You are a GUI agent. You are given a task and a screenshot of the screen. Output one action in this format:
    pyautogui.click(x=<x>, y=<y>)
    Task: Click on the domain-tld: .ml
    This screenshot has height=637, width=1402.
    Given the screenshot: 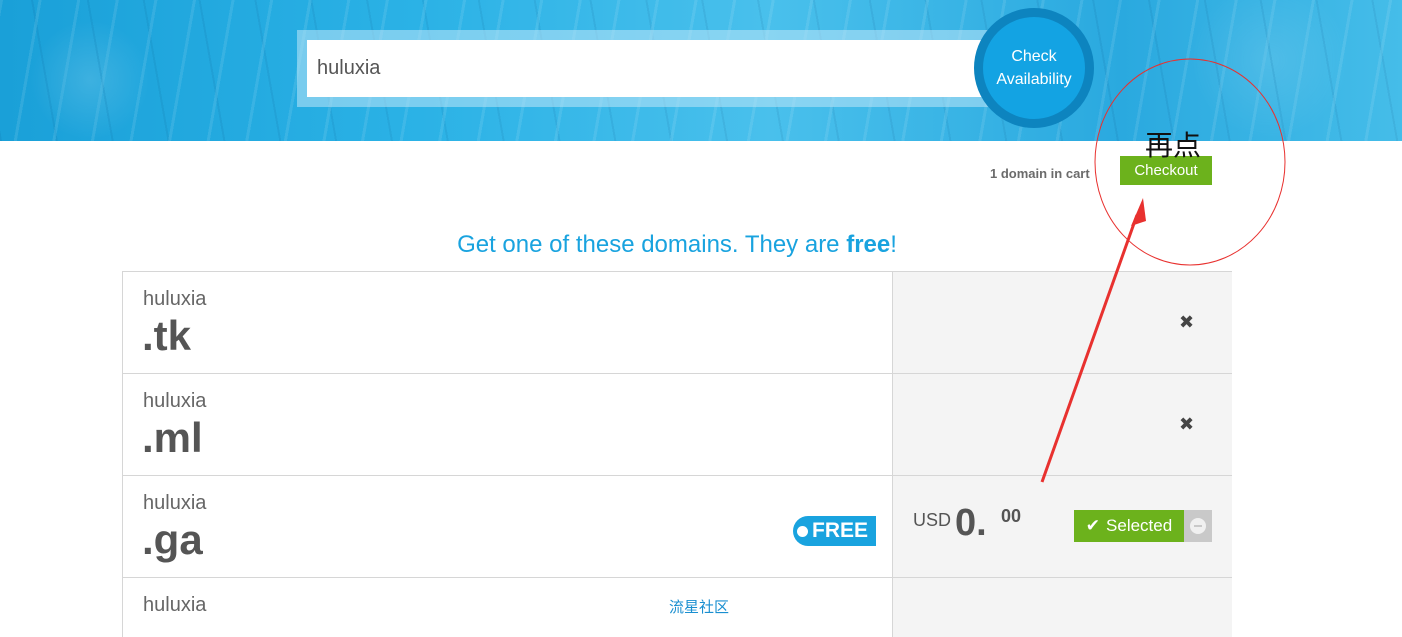 What is the action you would take?
    pyautogui.click(x=172, y=437)
    